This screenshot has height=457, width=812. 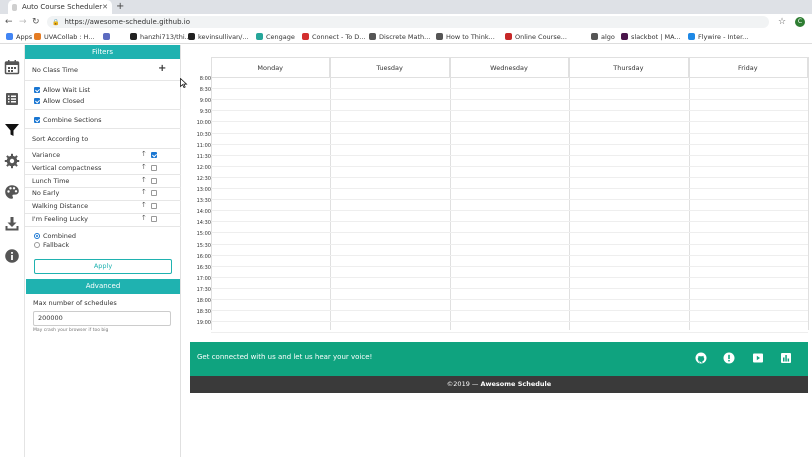 I want to click on time-label: 18:30, so click(x=203, y=312).